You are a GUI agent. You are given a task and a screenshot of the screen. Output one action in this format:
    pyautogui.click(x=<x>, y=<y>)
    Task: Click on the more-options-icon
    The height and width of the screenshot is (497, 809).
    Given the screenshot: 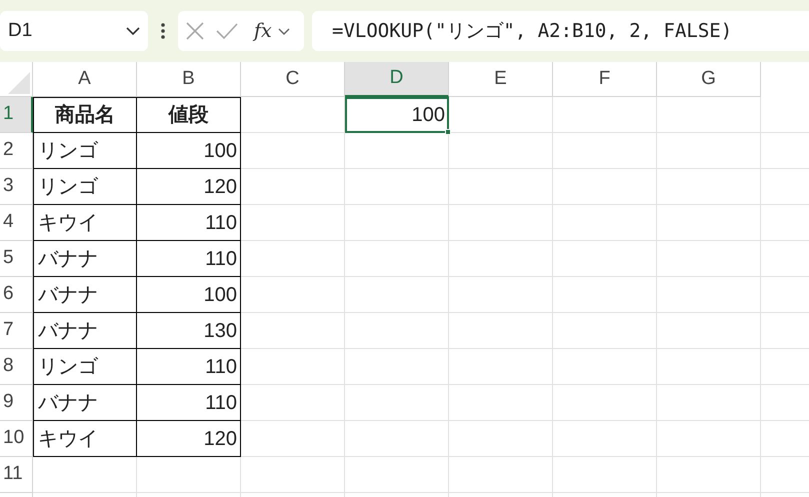 What is the action you would take?
    pyautogui.click(x=163, y=31)
    